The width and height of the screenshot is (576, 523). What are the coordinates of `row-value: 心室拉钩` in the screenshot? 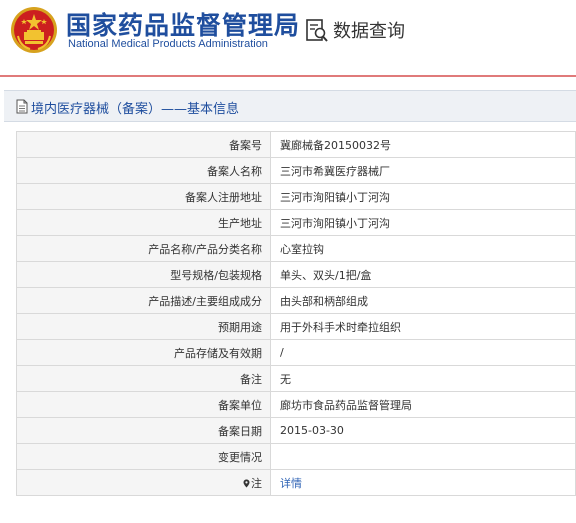 It's located at (423, 248).